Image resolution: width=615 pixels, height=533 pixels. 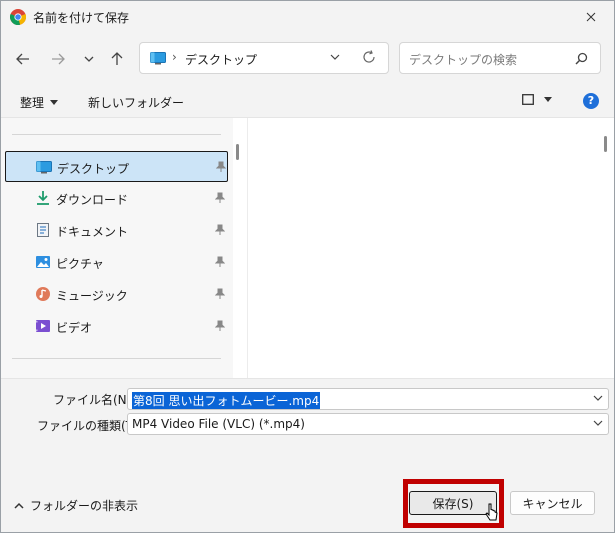 I want to click on hide-folders-button: フォルダーの非表示, so click(x=76, y=505).